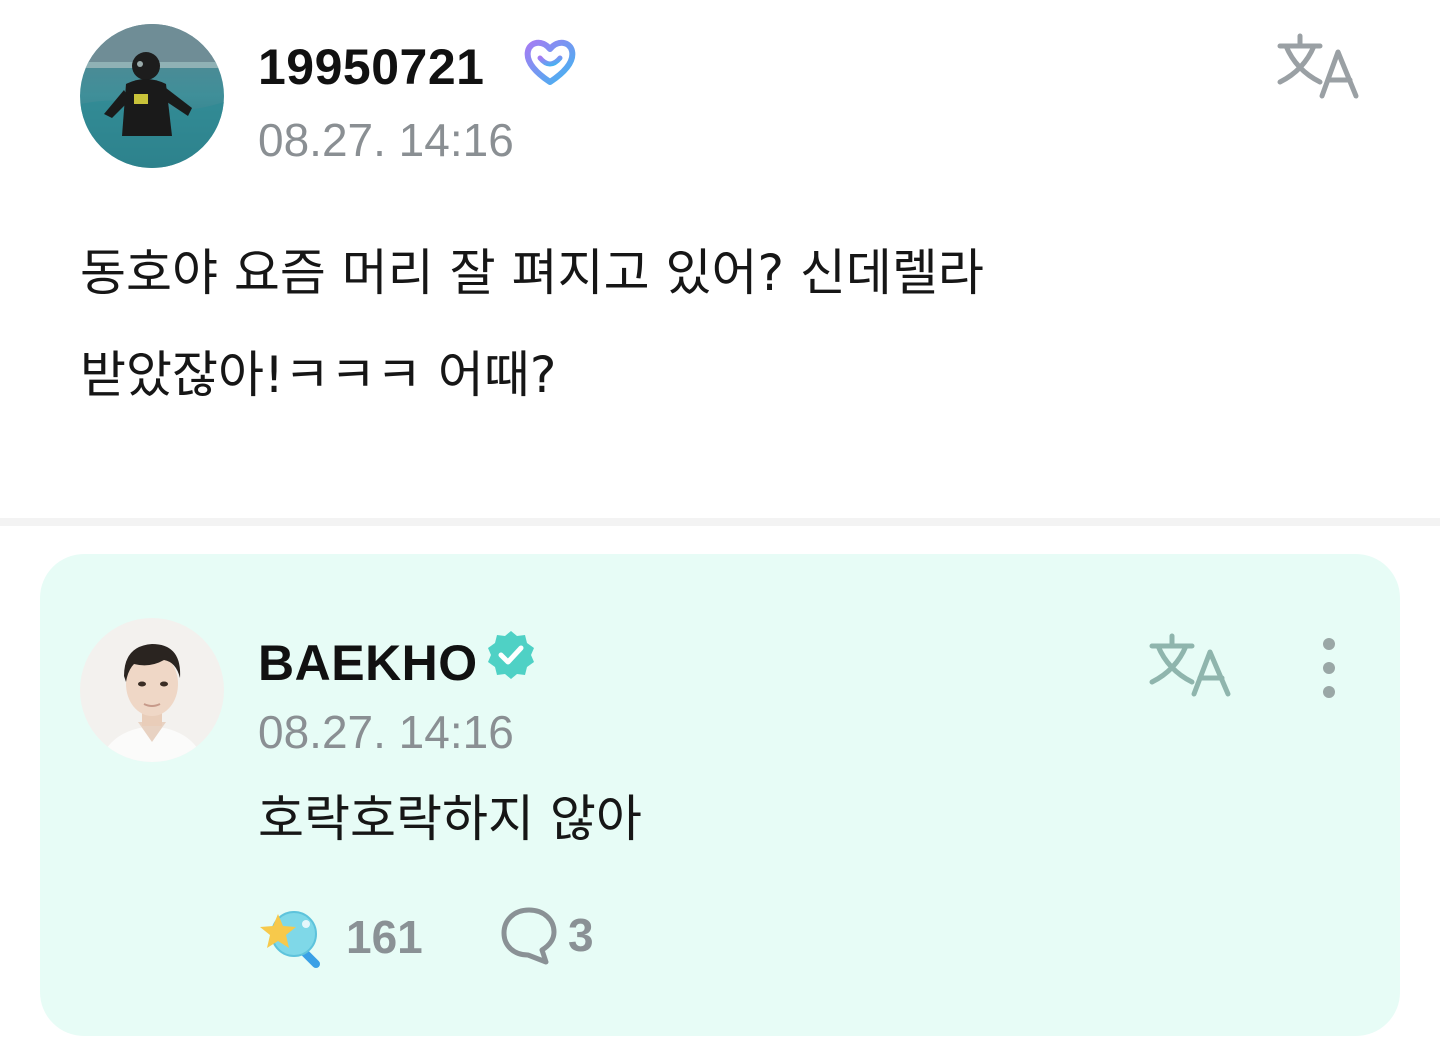 Image resolution: width=1440 pixels, height=1061 pixels. I want to click on post-translate-button, so click(1319, 66).